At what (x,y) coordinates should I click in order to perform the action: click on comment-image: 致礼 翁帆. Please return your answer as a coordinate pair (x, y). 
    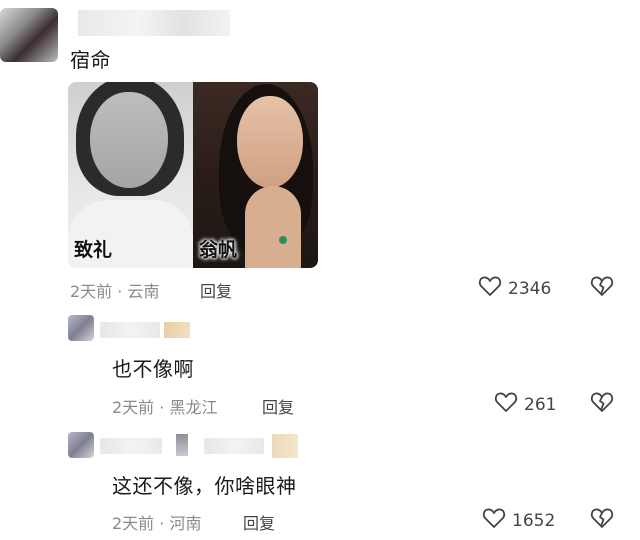
    Looking at the image, I should click on (193, 175).